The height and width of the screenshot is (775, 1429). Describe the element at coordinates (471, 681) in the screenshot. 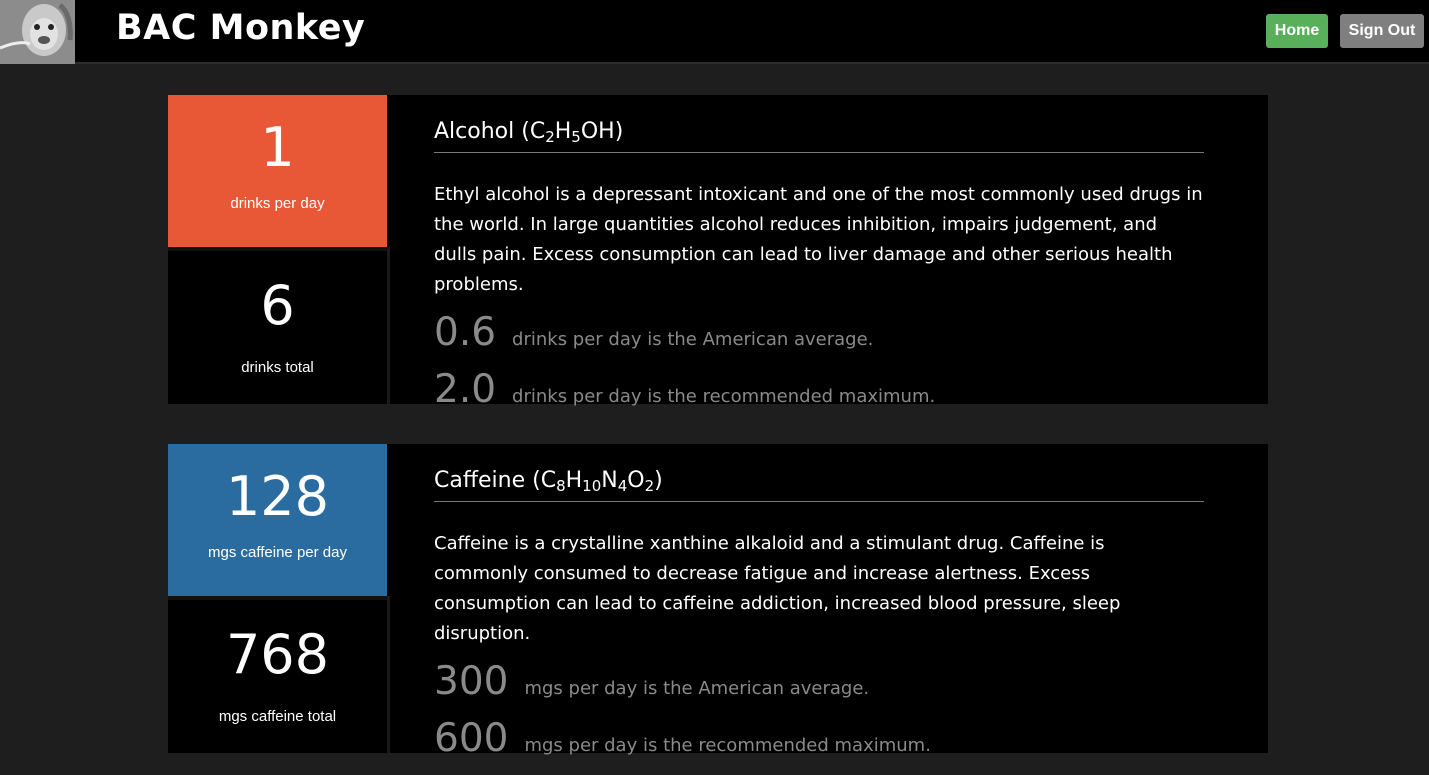

I see `caffeine-average-value: 300` at that location.